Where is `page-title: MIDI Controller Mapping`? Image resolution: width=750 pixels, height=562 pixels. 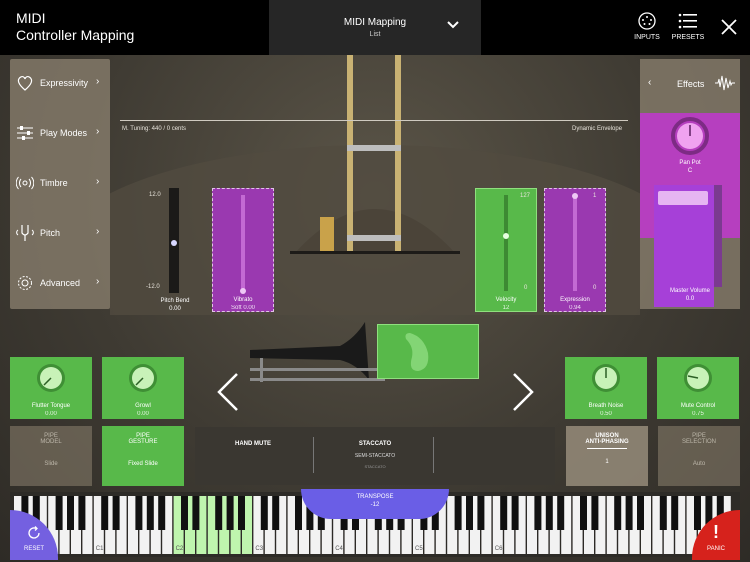
page-title: MIDI Controller Mapping is located at coordinates (75, 27).